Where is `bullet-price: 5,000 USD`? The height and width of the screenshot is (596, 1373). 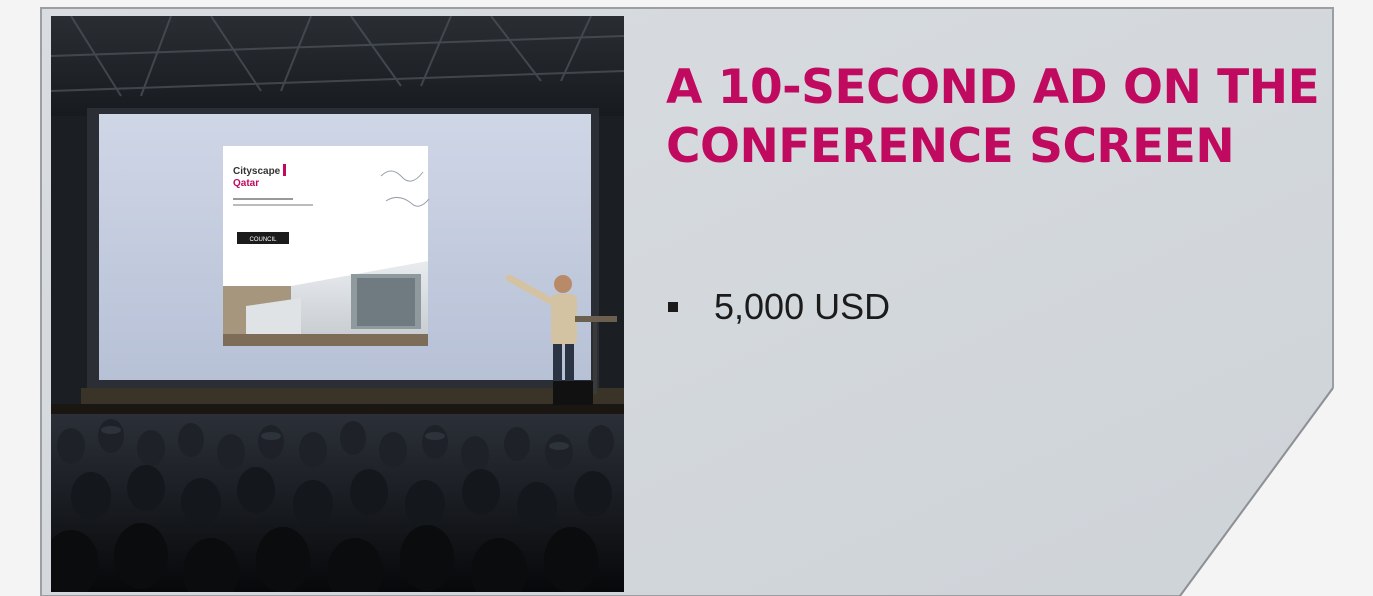
bullet-price: 5,000 USD is located at coordinates (779, 307).